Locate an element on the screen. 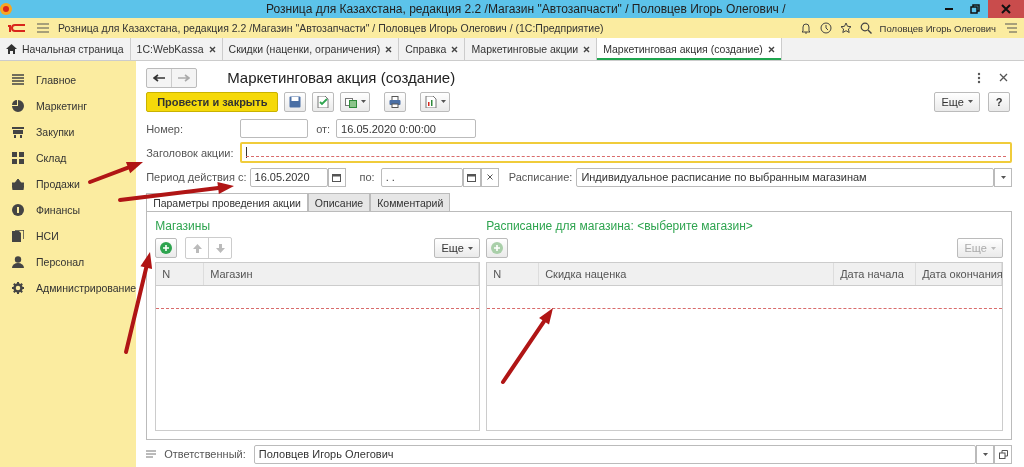  reports-button is located at coordinates (435, 101).